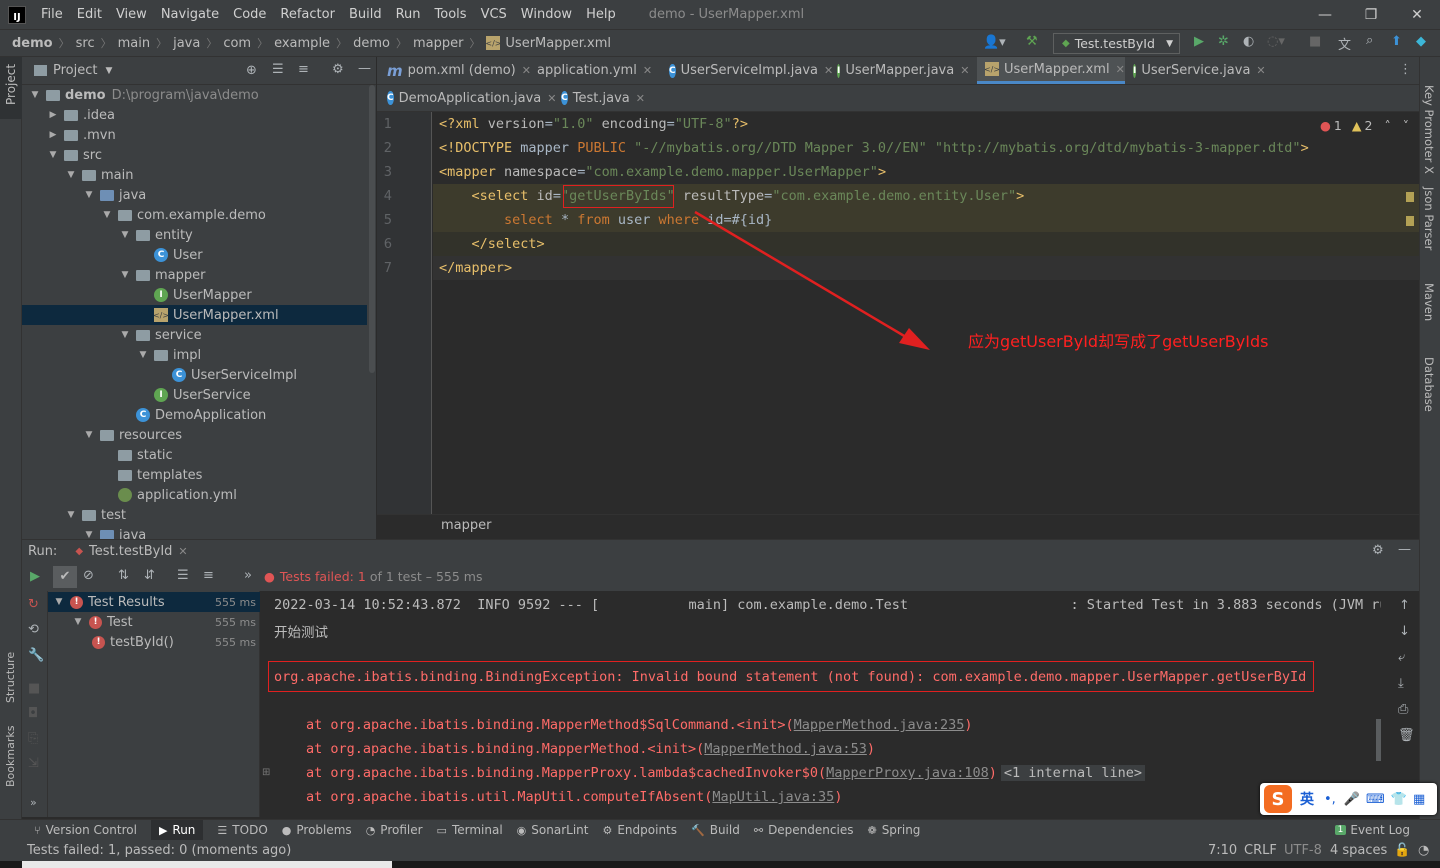  I want to click on tree-item: application.yml, so click(194, 495).